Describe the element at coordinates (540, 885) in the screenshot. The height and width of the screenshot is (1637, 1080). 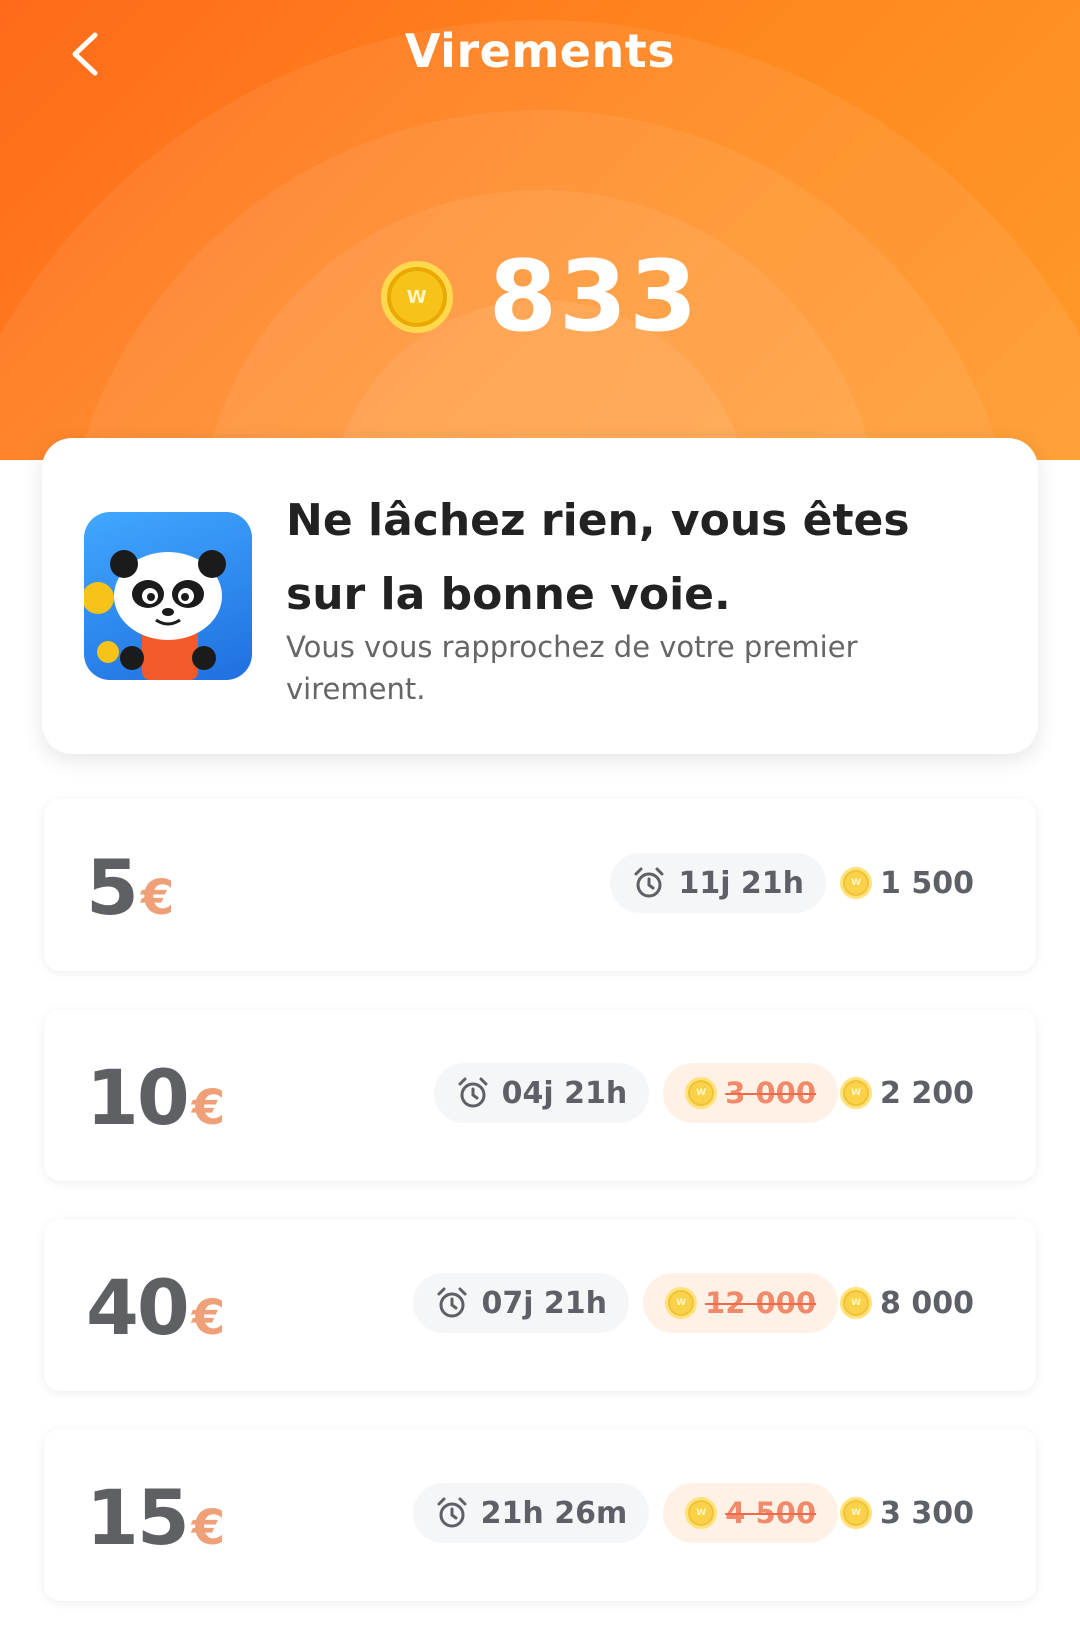
I see `withdrawal-option-5: 5 € 11j 21h W 1 500` at that location.